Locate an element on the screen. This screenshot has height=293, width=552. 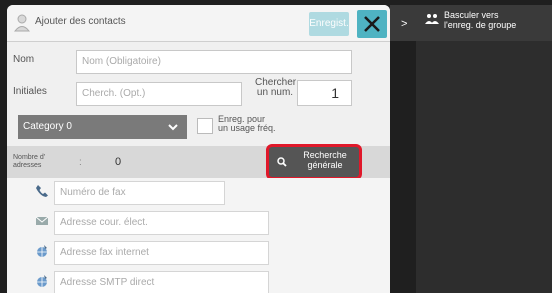
smtp-icon is located at coordinates (42, 281).